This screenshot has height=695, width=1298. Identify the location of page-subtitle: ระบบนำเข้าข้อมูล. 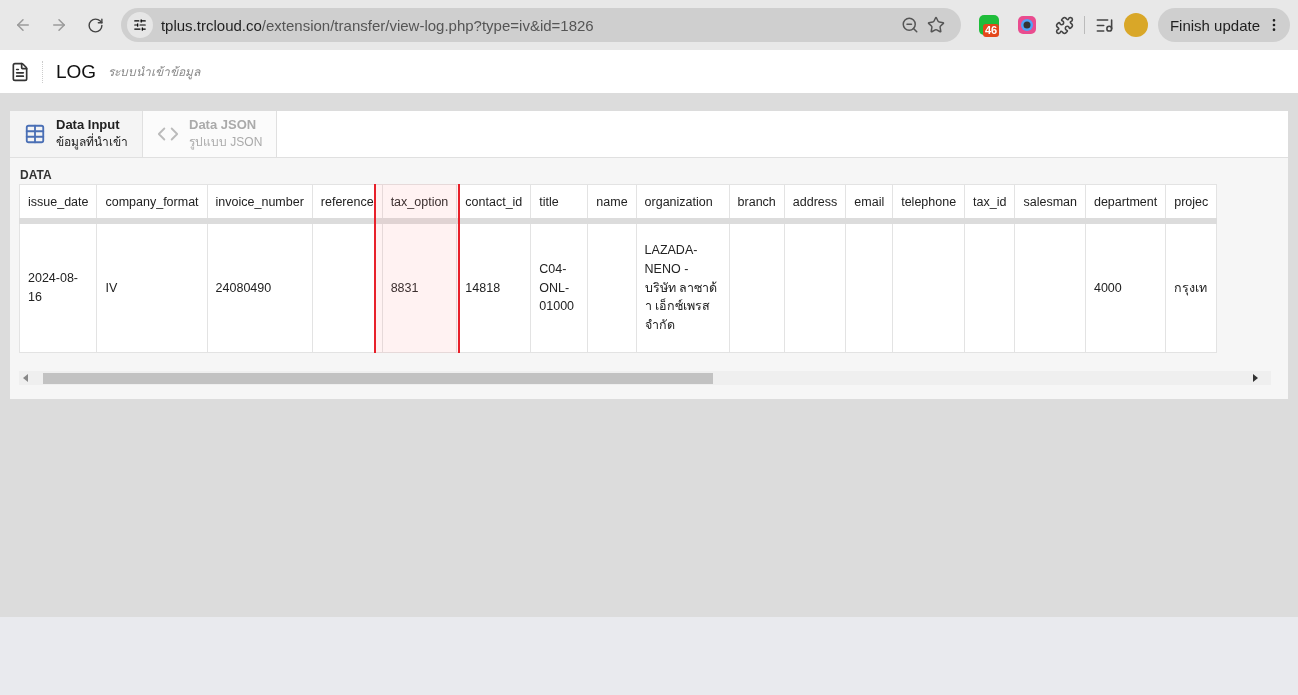
(154, 72).